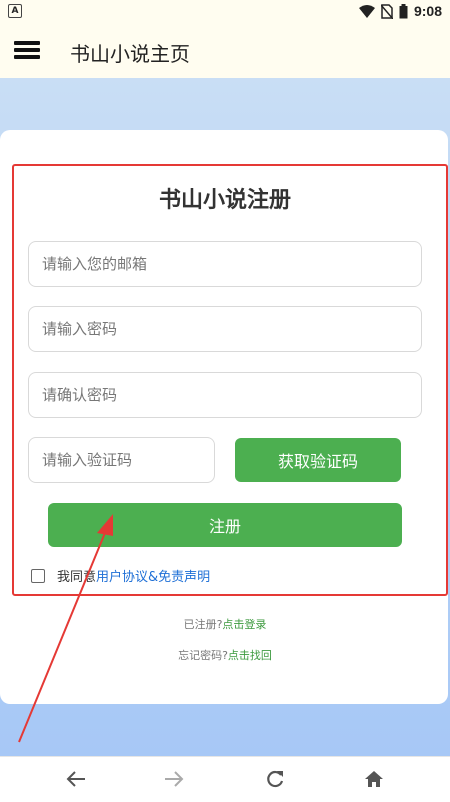  Describe the element at coordinates (203, 655) in the screenshot. I see `recover-prefix: 忘记密码?` at that location.